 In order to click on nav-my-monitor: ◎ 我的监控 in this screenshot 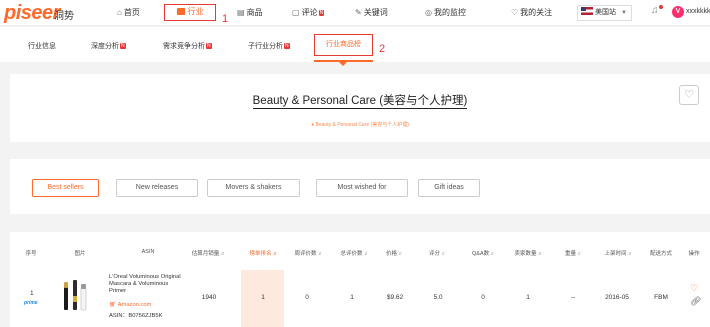, I will do `click(445, 12)`.